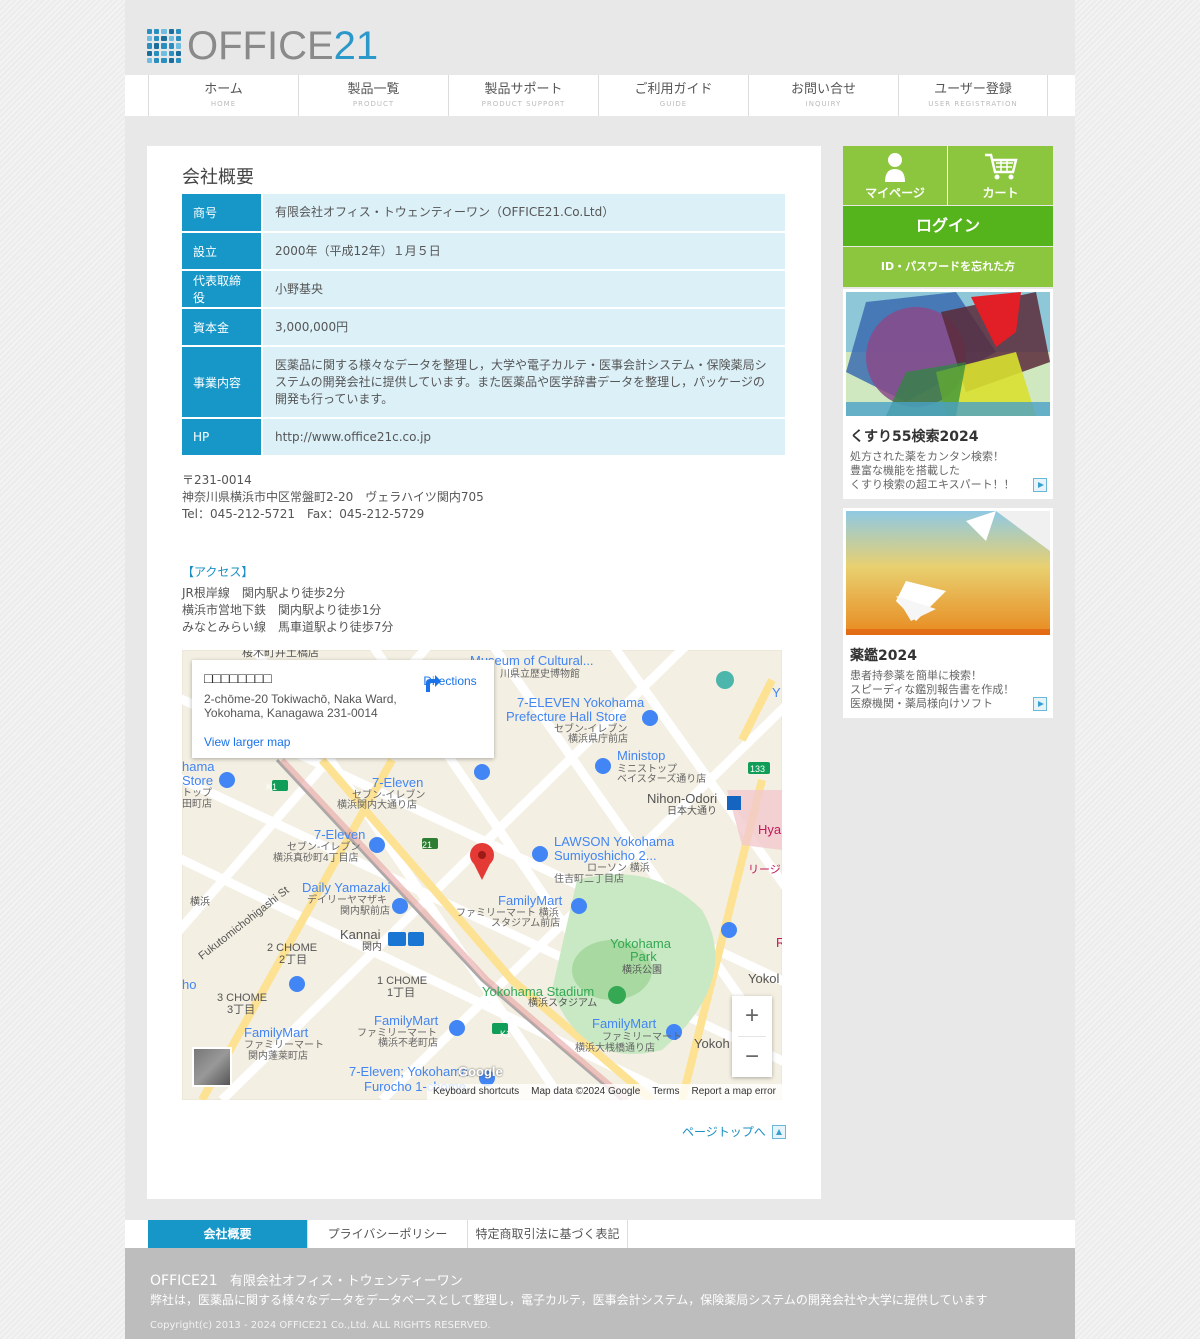 Image resolution: width=1200 pixels, height=1339 pixels. Describe the element at coordinates (316, 857) in the screenshot. I see `map-label: 横浜真砂町4丁目店` at that location.